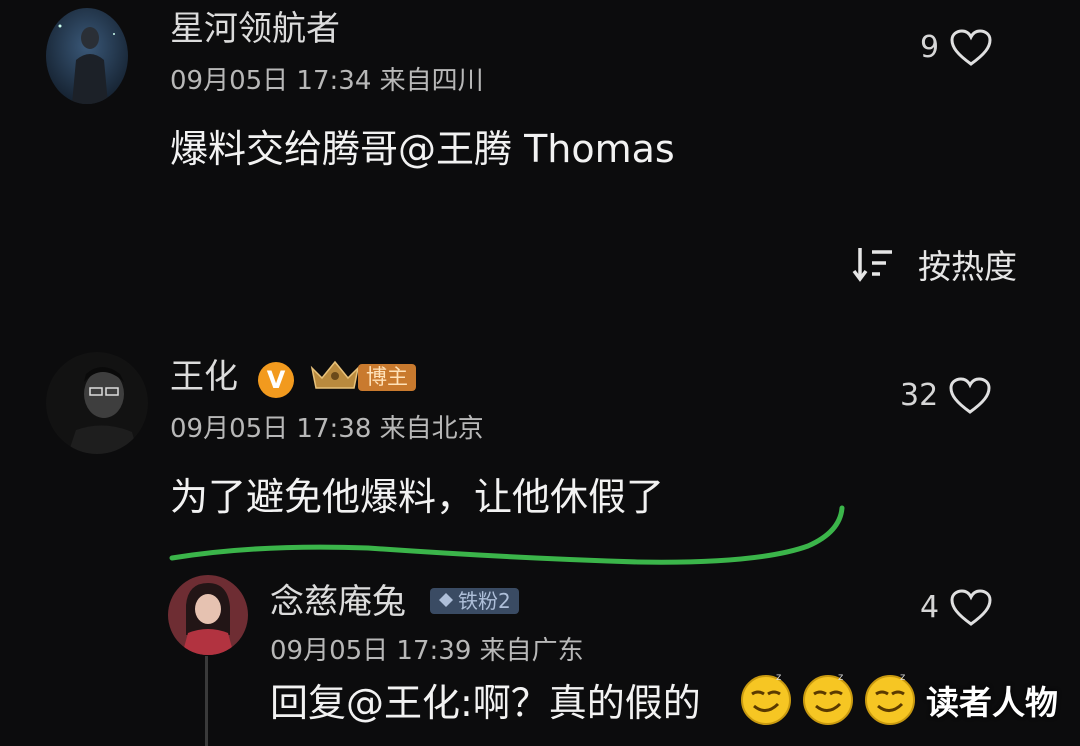 Image resolution: width=1080 pixels, height=746 pixels. Describe the element at coordinates (276, 380) in the screenshot. I see `verified-badge-icon: V` at that location.